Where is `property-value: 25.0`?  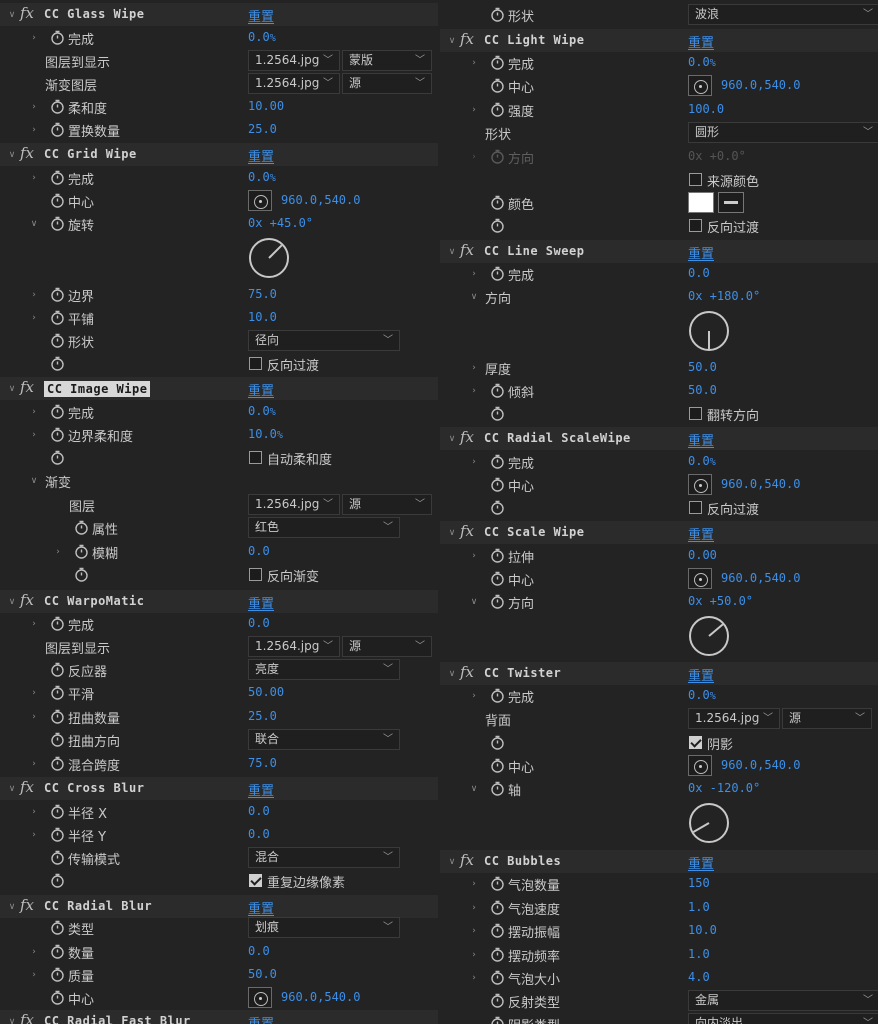
property-value: 25.0 is located at coordinates (262, 129).